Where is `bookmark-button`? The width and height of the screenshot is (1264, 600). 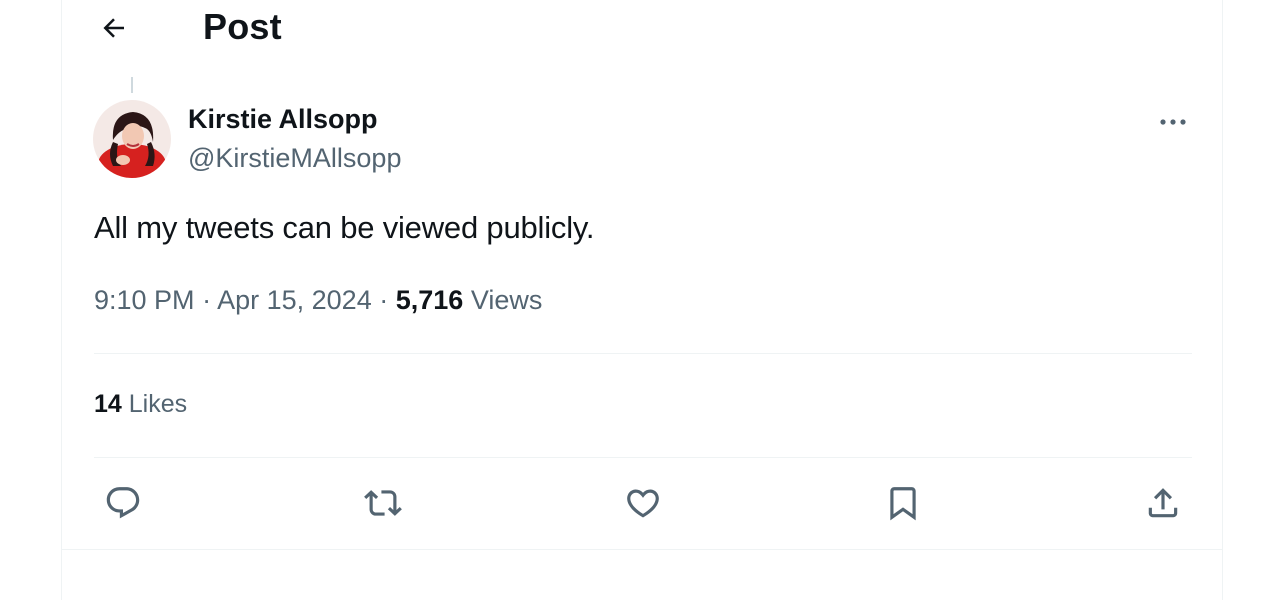
bookmark-button is located at coordinates (903, 503).